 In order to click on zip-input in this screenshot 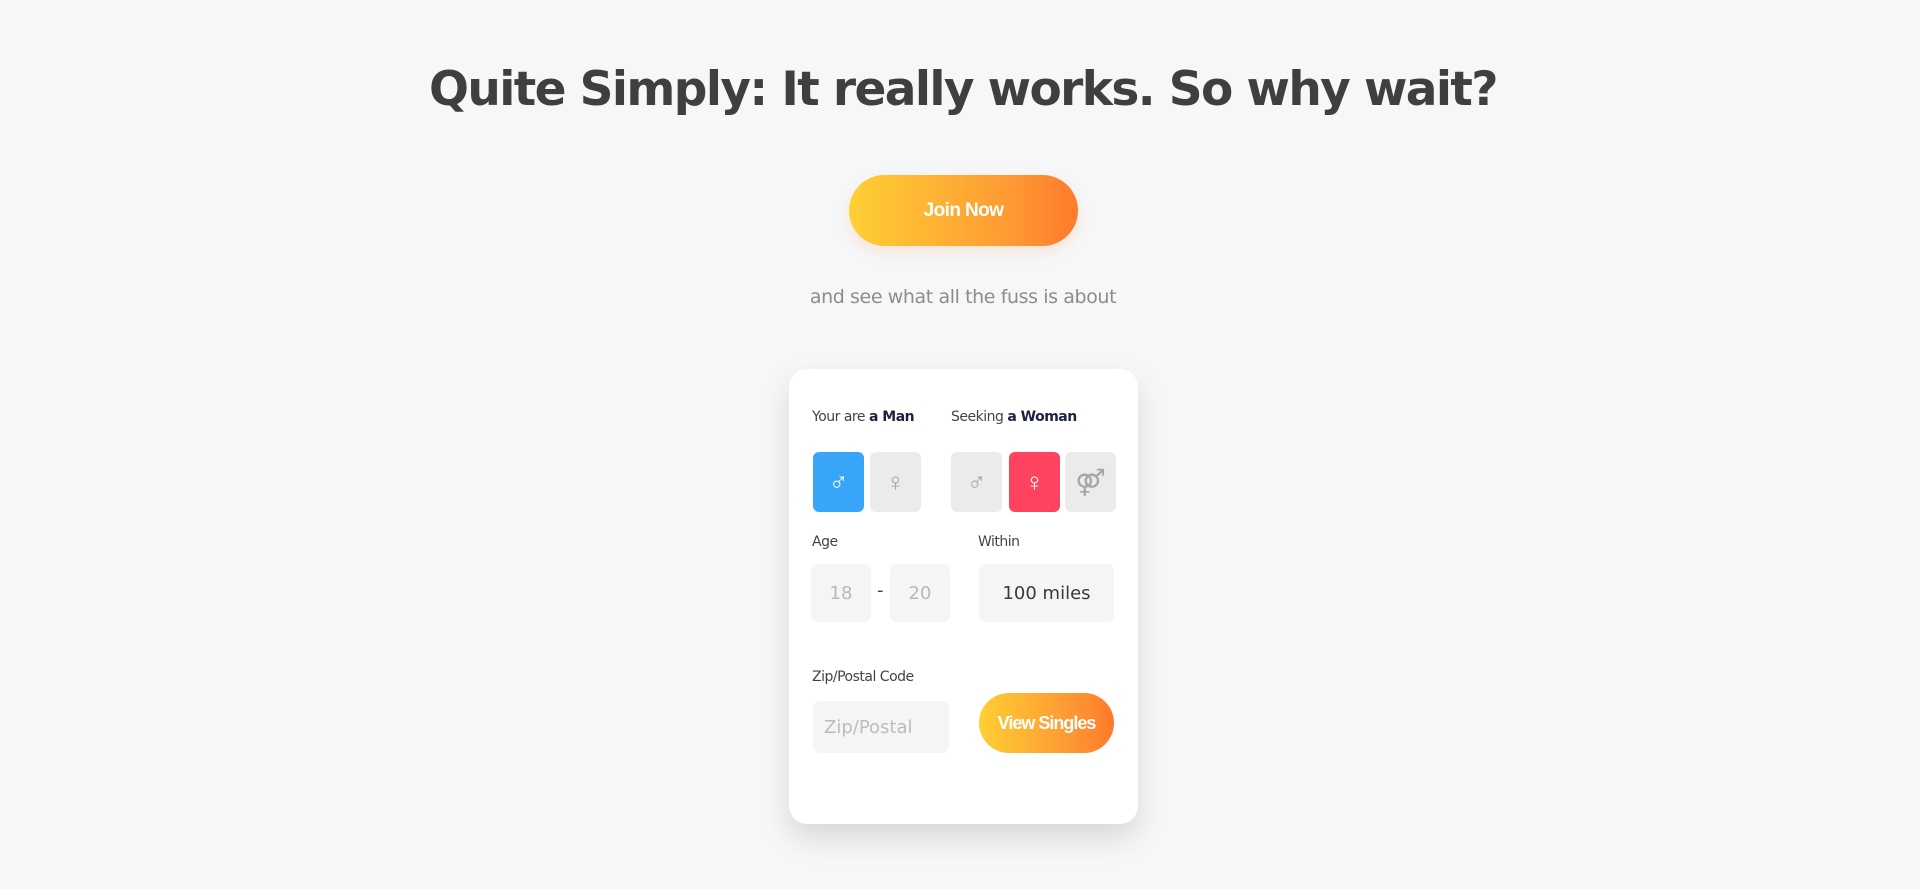, I will do `click(881, 727)`.